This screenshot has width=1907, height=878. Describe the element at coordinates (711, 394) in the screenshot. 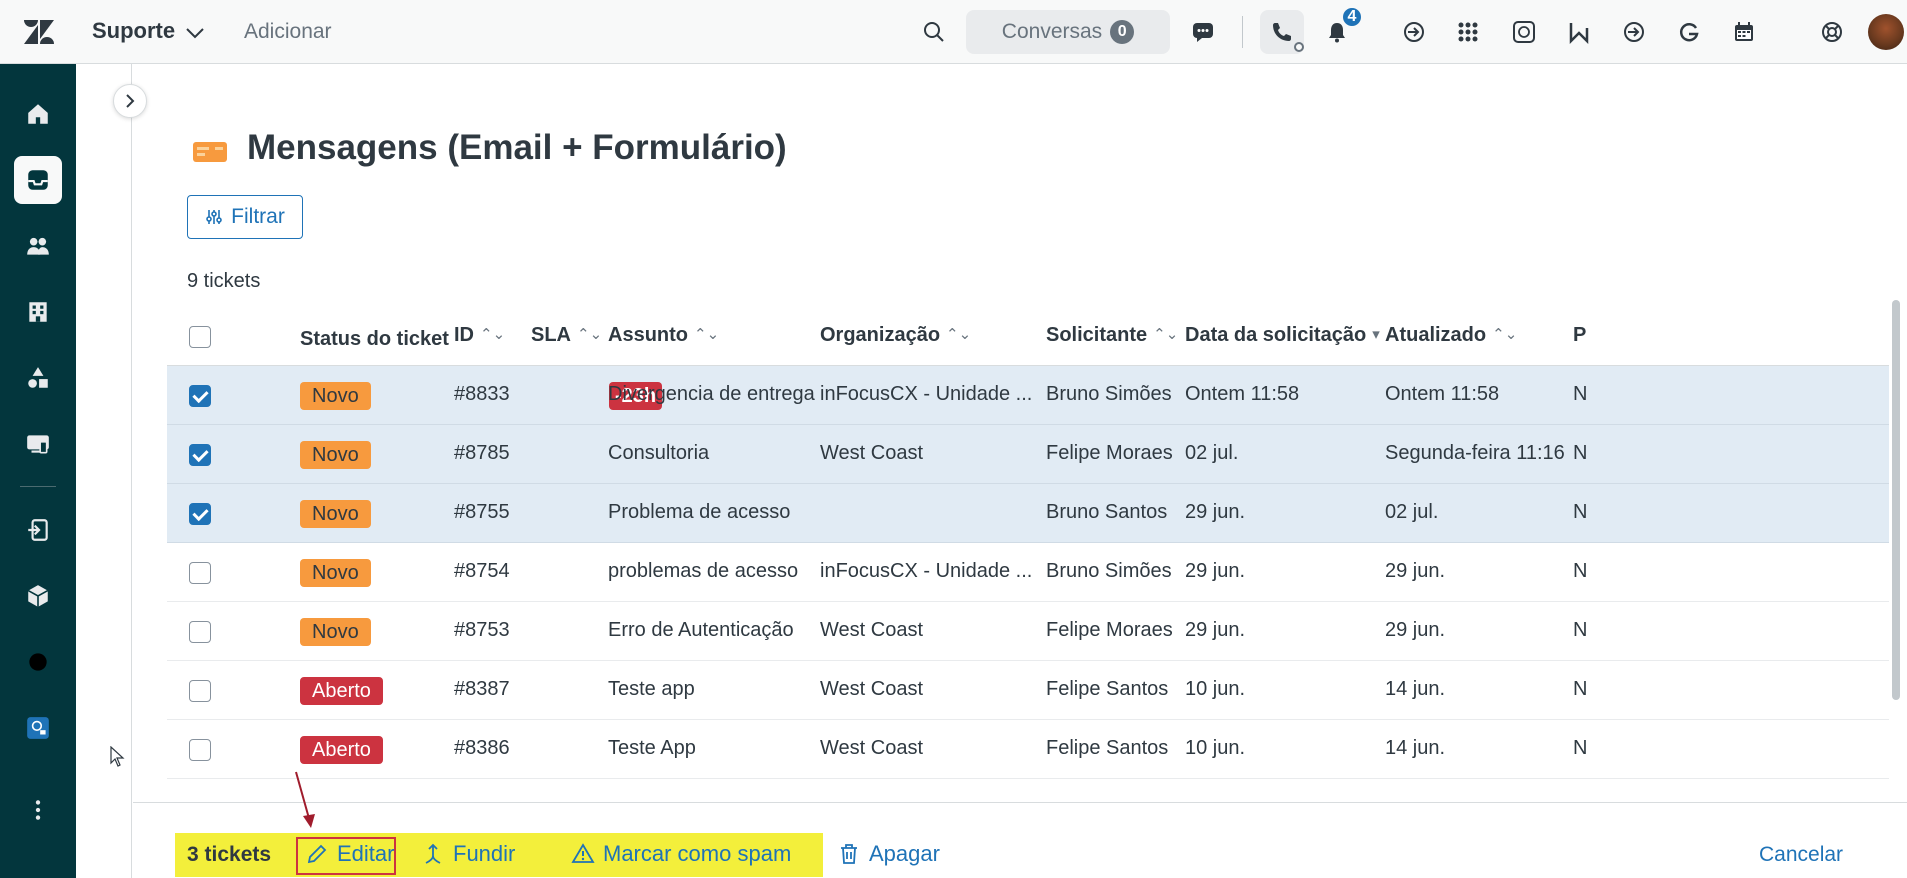

I see `ticket-subject: Divergencia de entrega` at that location.